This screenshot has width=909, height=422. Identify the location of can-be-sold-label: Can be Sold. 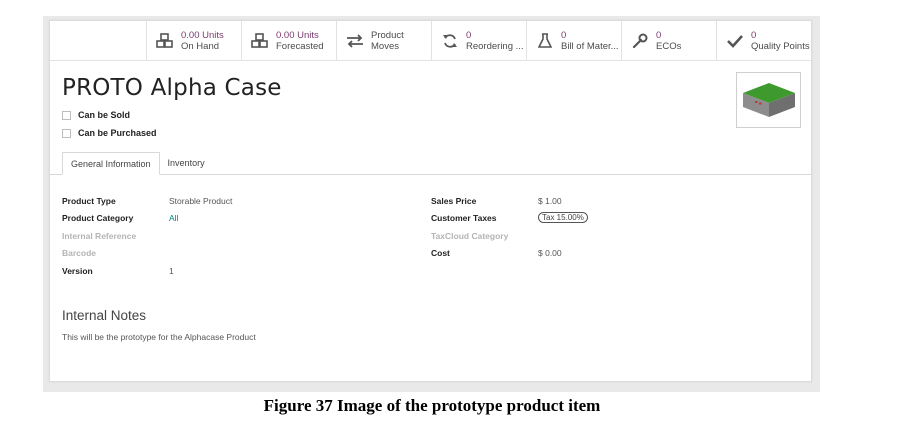
(104, 115).